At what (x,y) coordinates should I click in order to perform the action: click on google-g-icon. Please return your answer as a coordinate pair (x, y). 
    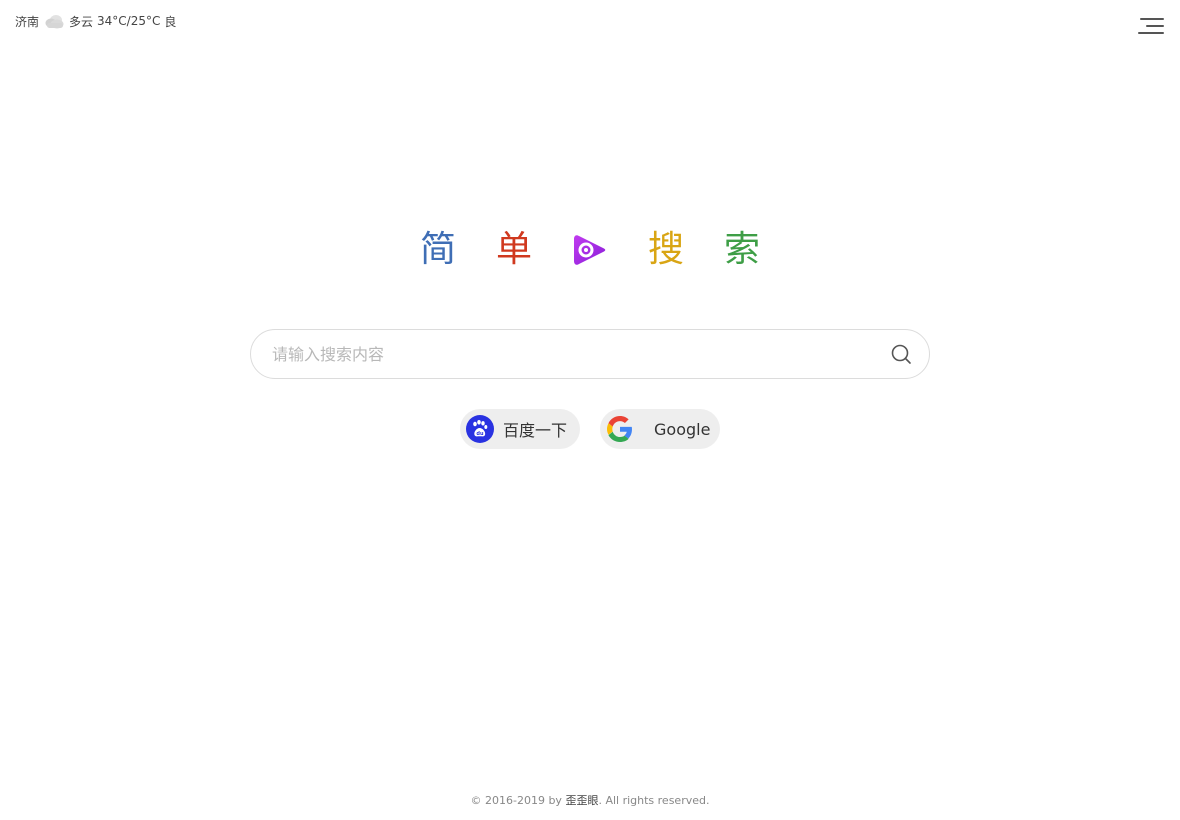
    Looking at the image, I should click on (620, 429).